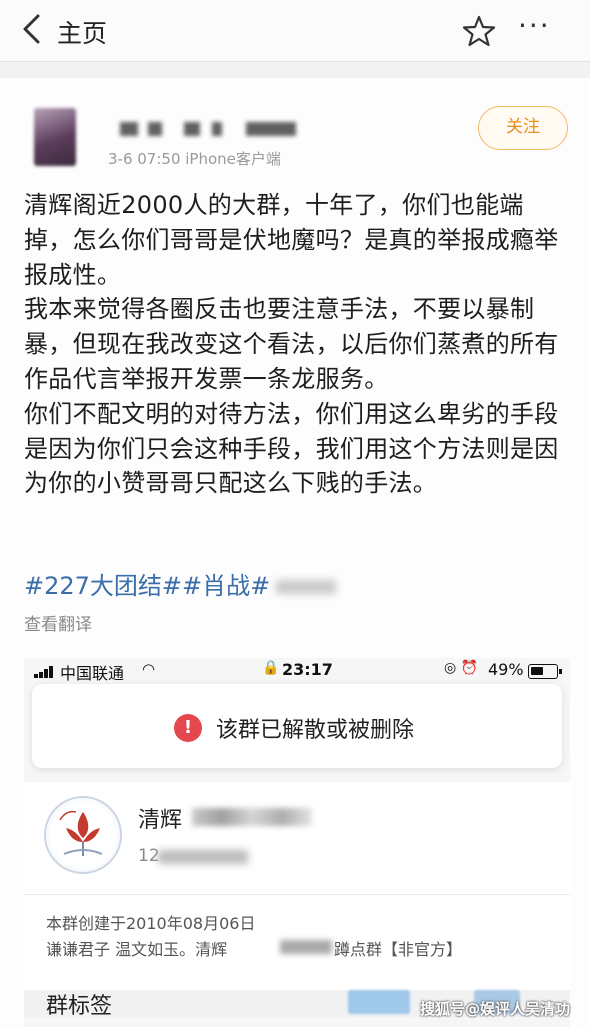  I want to click on toast-message: 该群已解散或被删除, so click(315, 730).